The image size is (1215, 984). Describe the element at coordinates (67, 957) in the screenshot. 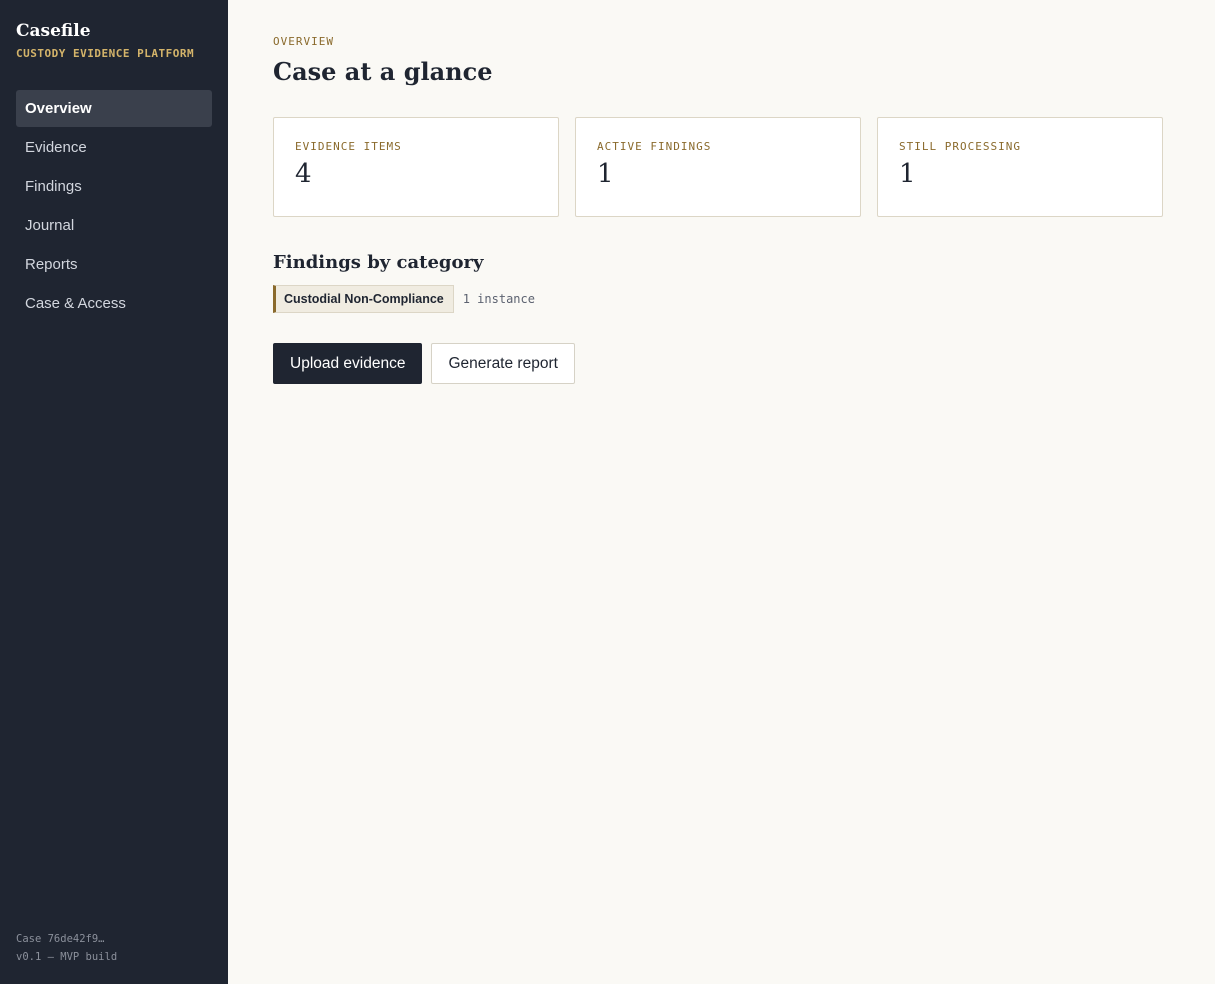

I see `version-label: v0.1 — MVP build` at that location.